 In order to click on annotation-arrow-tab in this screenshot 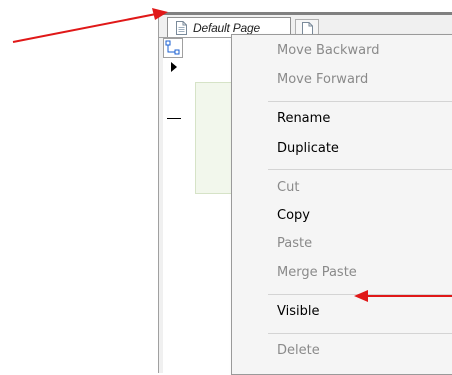, I will do `click(90, 25)`.